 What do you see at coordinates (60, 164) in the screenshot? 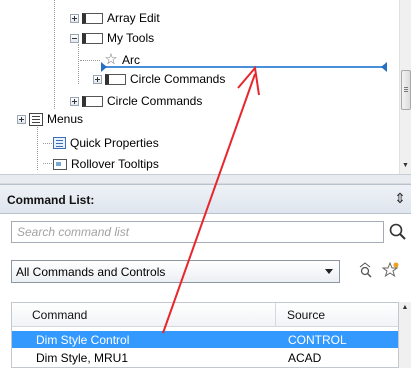
I see `tooltip-icon` at bounding box center [60, 164].